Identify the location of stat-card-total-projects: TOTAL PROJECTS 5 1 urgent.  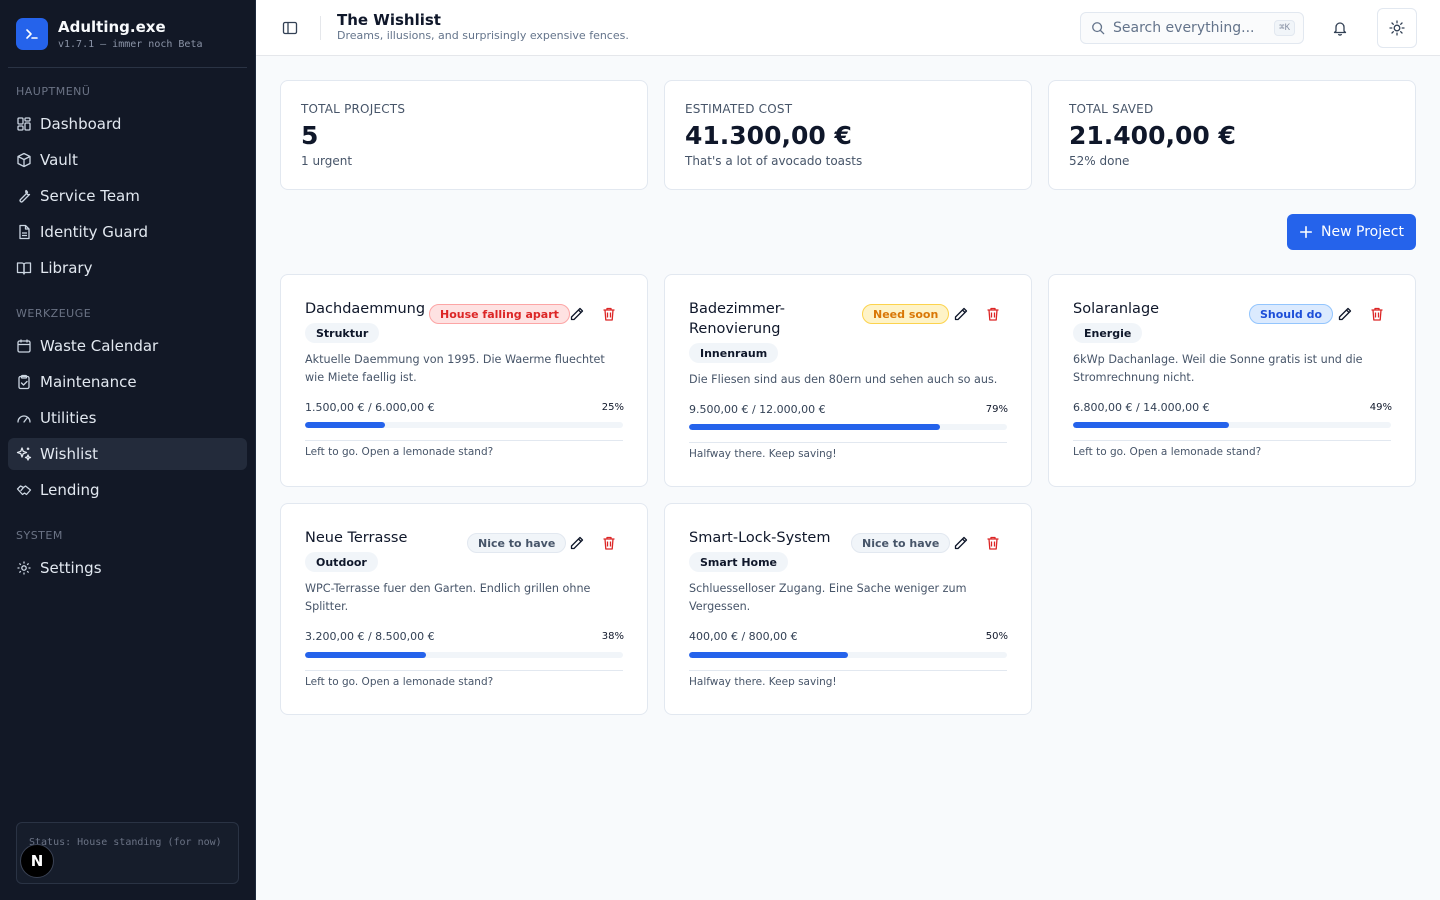
(464, 135).